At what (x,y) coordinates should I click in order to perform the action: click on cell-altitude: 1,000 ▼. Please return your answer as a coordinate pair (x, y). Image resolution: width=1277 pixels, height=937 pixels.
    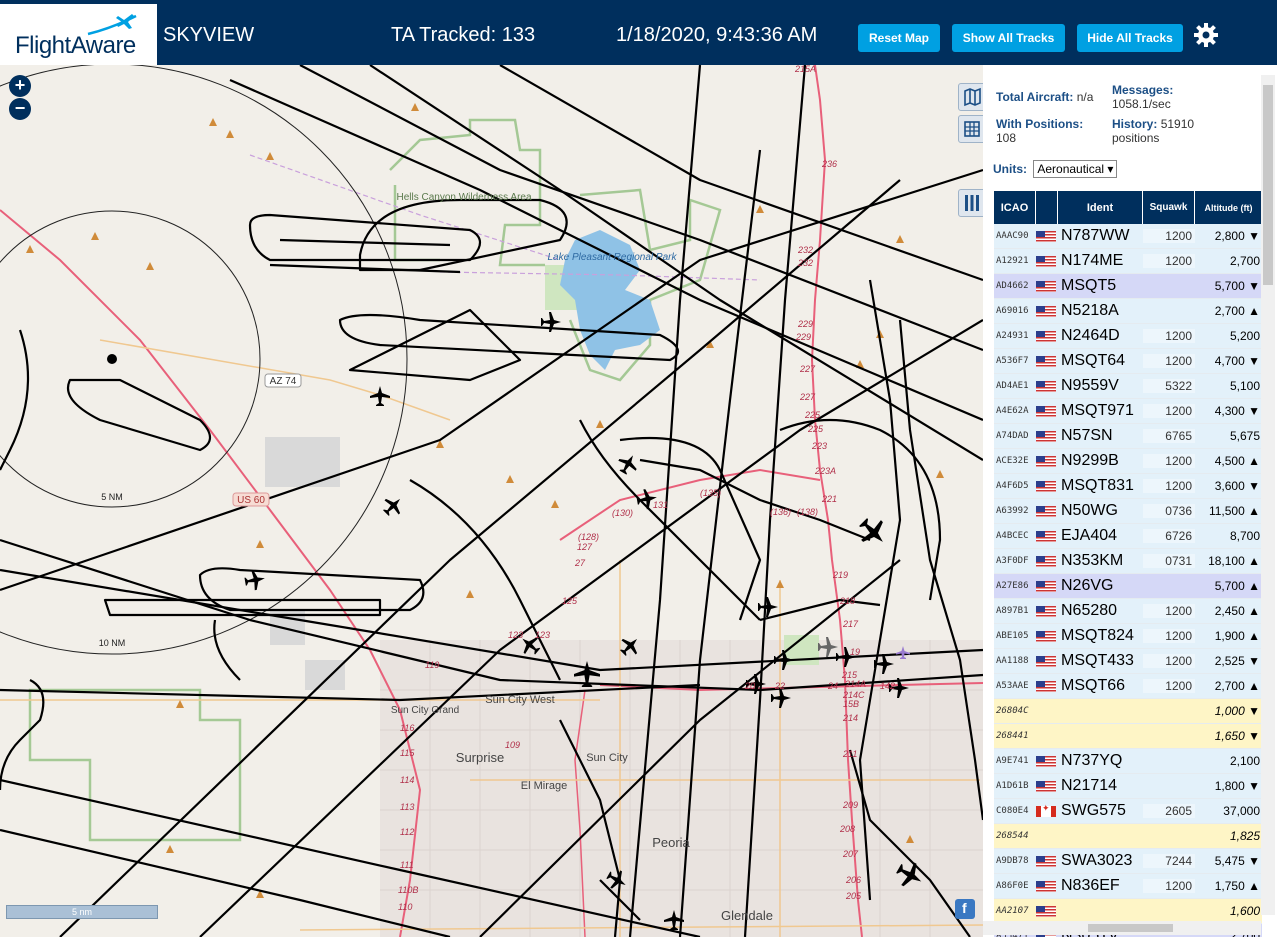
    Looking at the image, I should click on (1237, 711).